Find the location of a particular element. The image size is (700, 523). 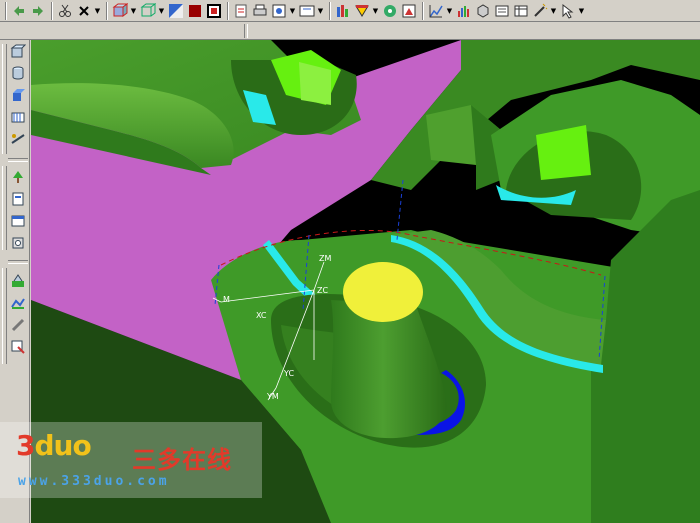

block-icon is located at coordinates (18, 51).